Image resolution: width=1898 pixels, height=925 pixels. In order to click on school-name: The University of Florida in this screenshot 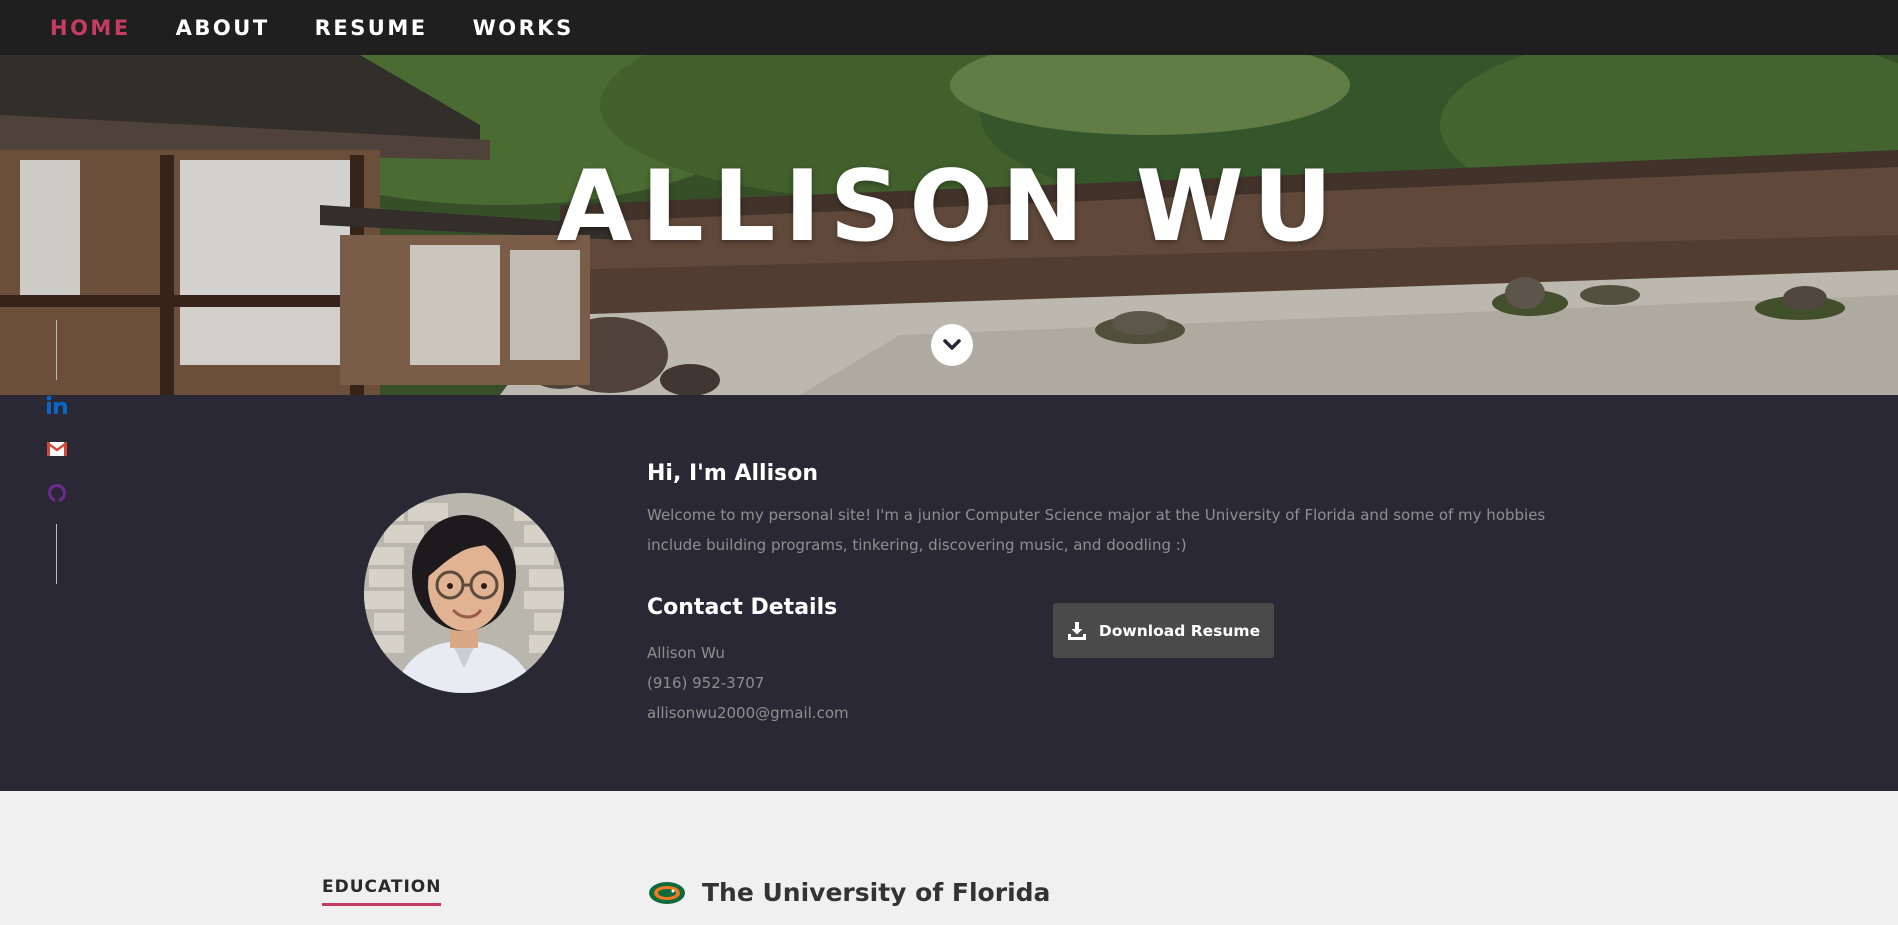, I will do `click(876, 892)`.